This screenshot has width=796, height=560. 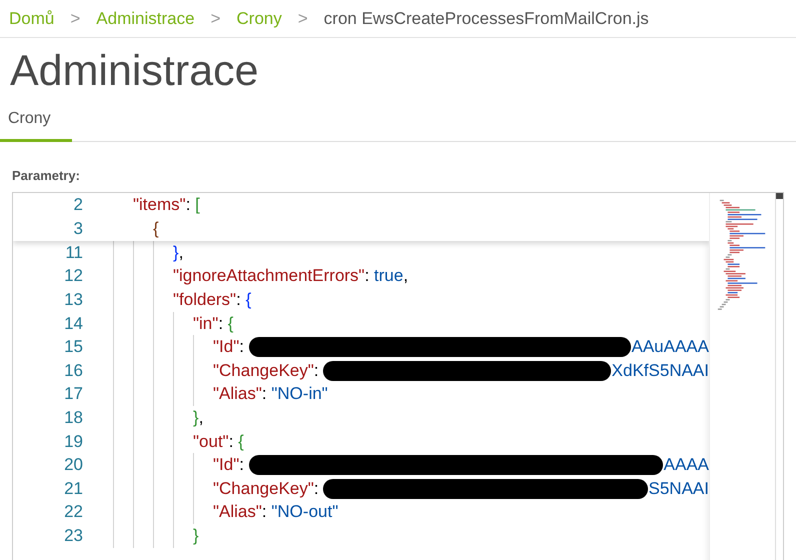 I want to click on code-bracket: [, so click(x=197, y=205).